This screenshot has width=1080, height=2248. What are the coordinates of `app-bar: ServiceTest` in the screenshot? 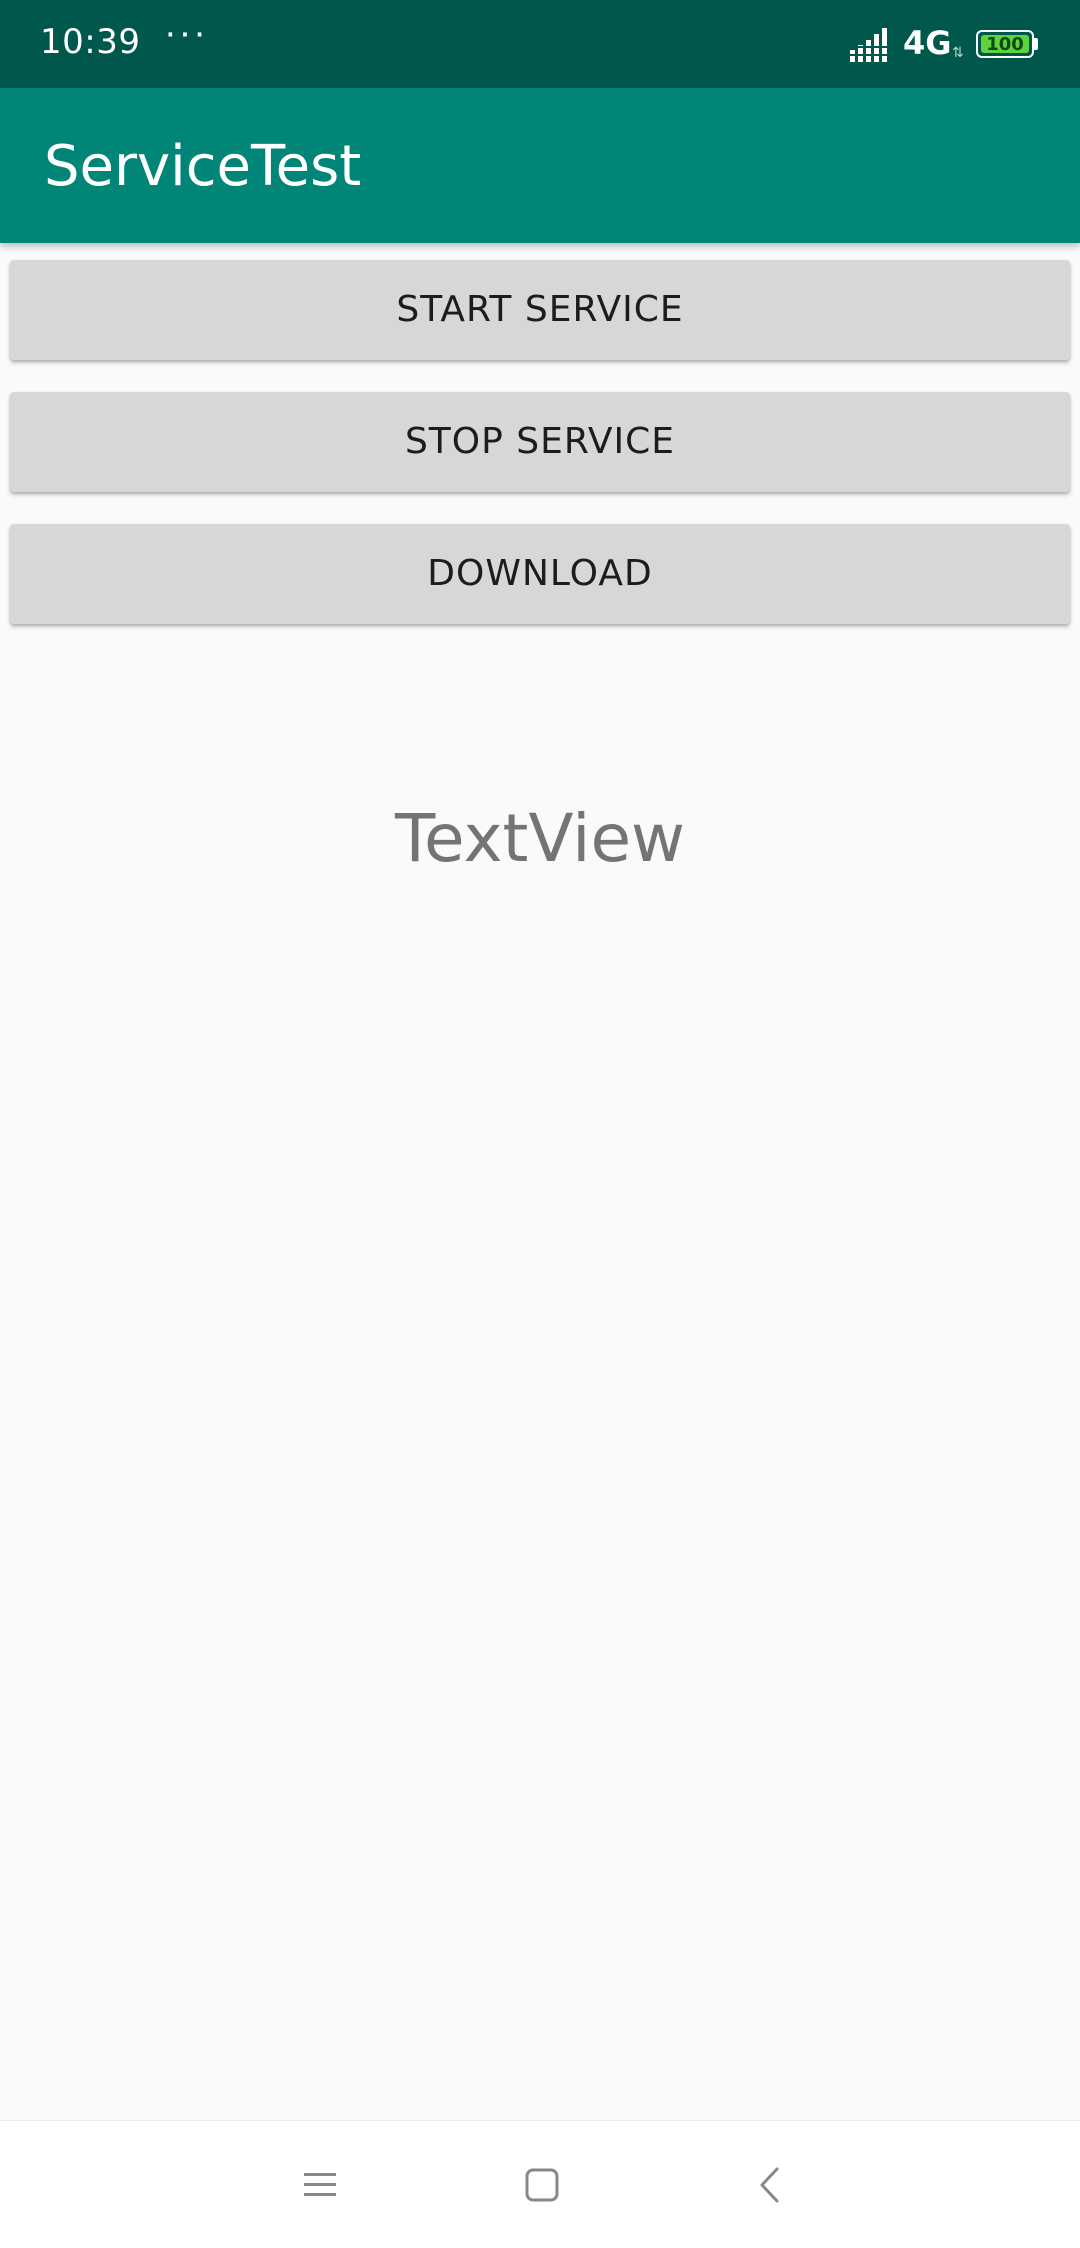 It's located at (540, 165).